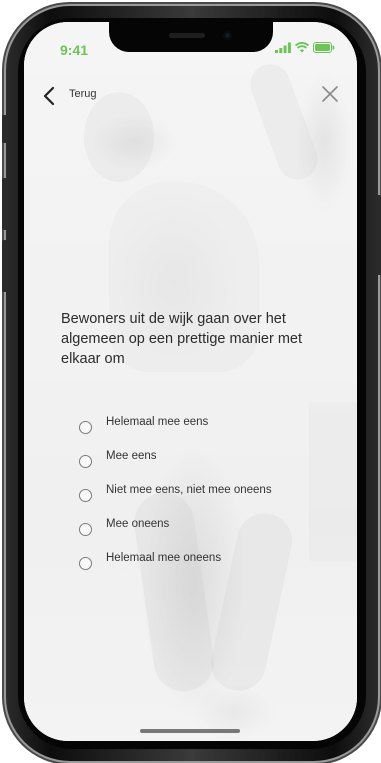 The height and width of the screenshot is (763, 381). What do you see at coordinates (138, 524) in the screenshot?
I see `option-label: Mee oneens` at bounding box center [138, 524].